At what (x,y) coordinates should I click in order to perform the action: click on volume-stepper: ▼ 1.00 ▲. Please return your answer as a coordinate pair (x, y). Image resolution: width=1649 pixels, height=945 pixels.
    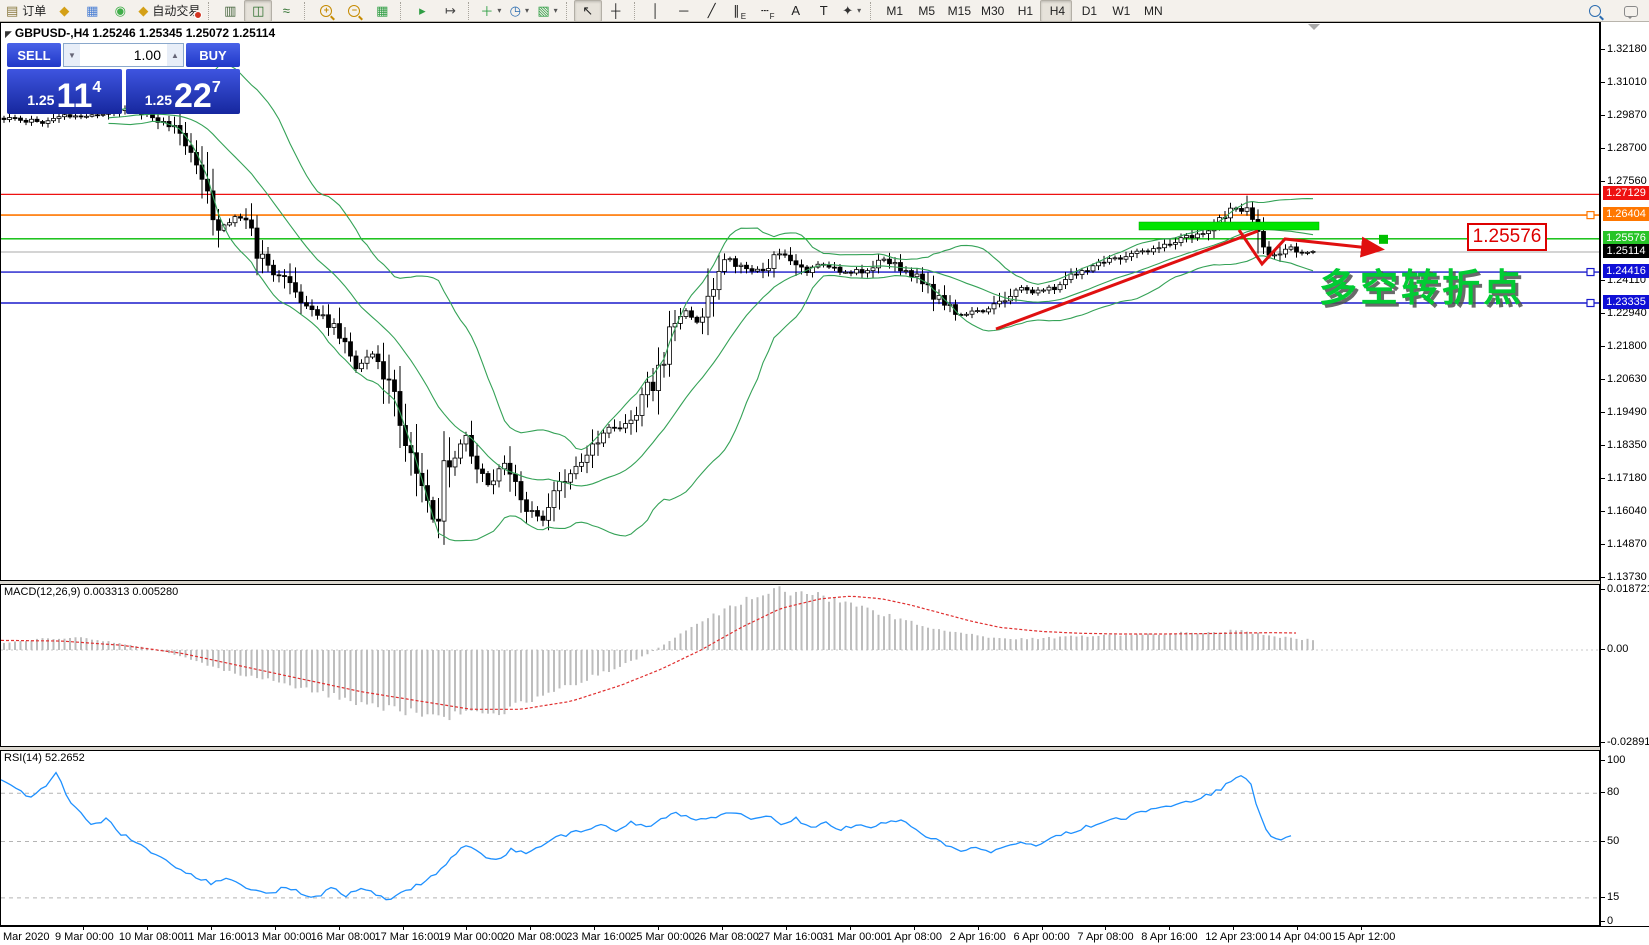
    Looking at the image, I should click on (123, 55).